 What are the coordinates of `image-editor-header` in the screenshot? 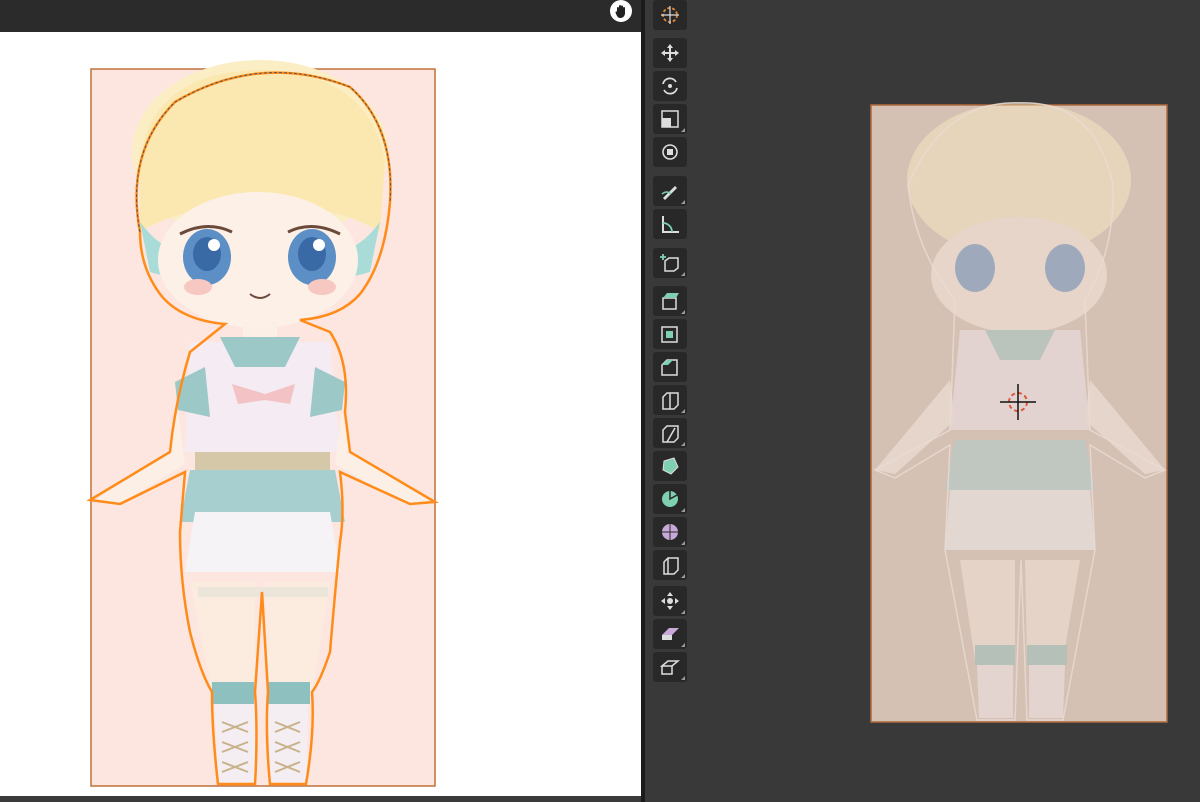 It's located at (320, 16).